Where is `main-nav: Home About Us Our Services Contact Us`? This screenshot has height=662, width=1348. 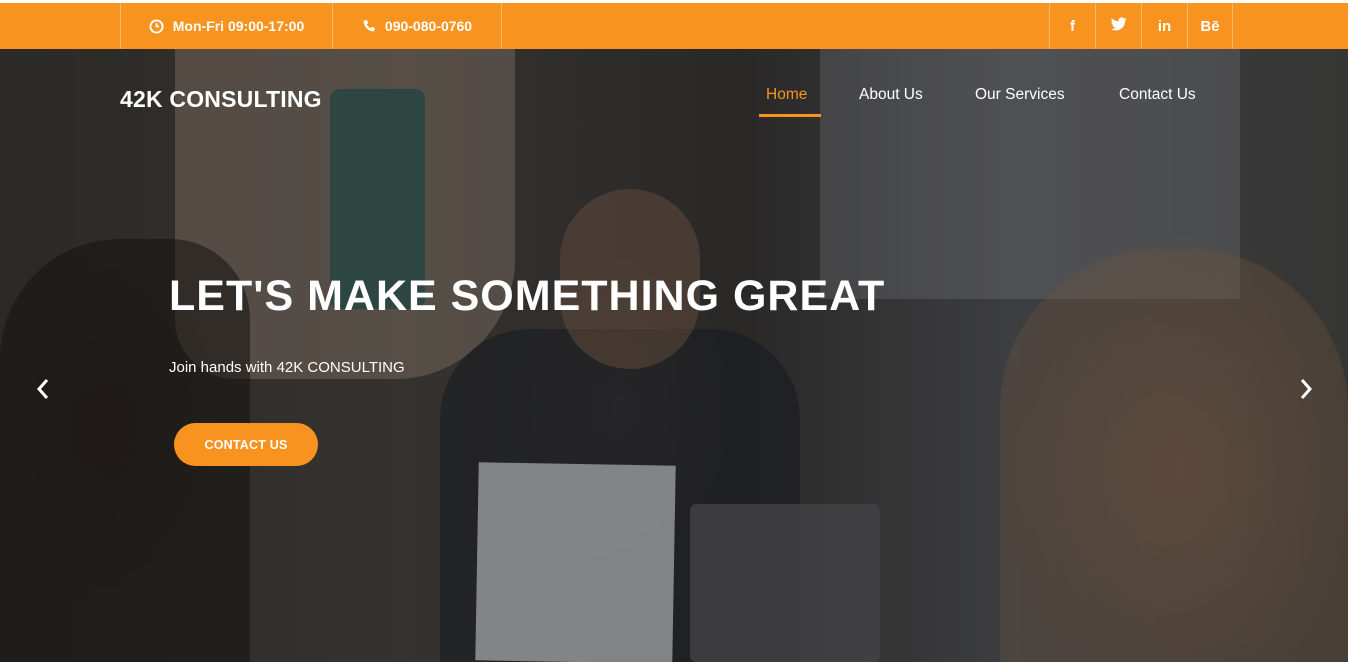
main-nav: Home About Us Our Services Contact Us is located at coordinates (674, 102).